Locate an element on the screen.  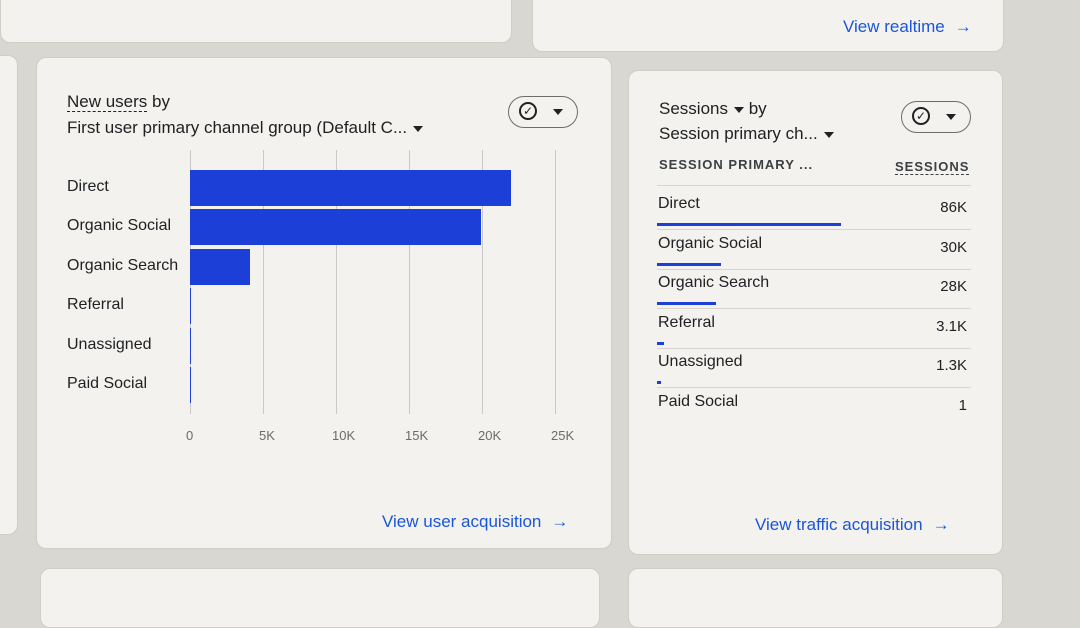
row-value: 1 is located at coordinates (962, 405).